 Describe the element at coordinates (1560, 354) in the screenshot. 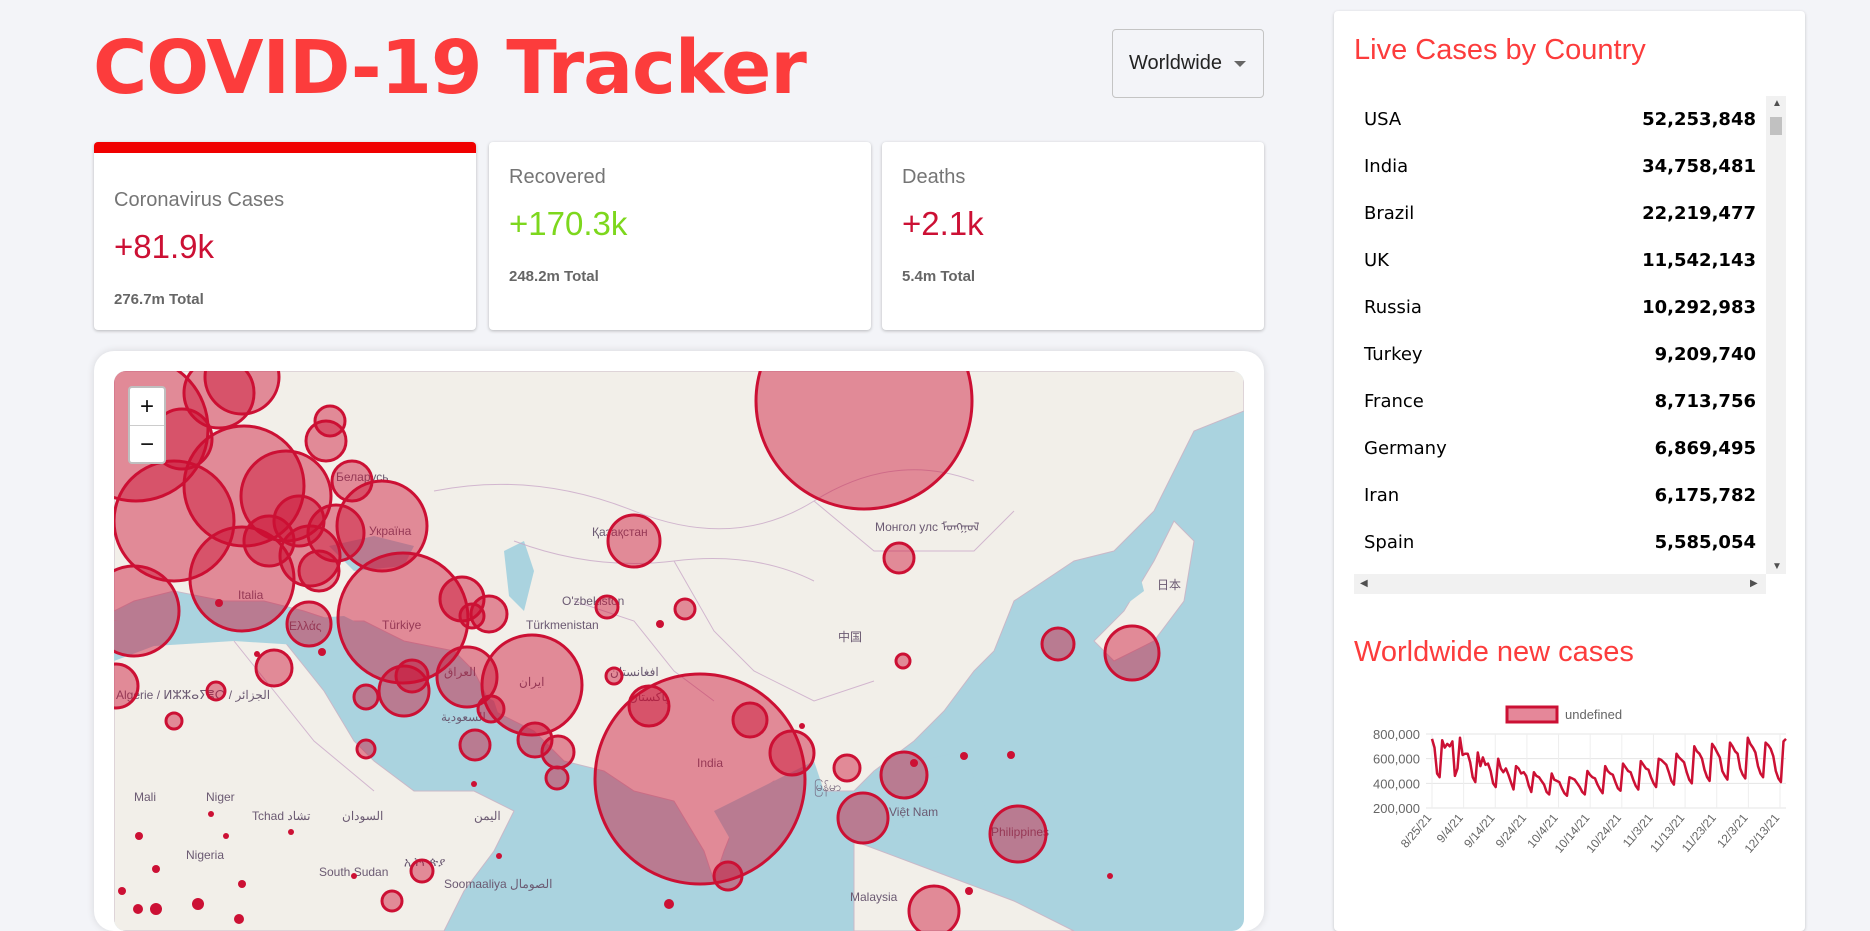

I see `table-row: Turkey 9,209,740` at that location.